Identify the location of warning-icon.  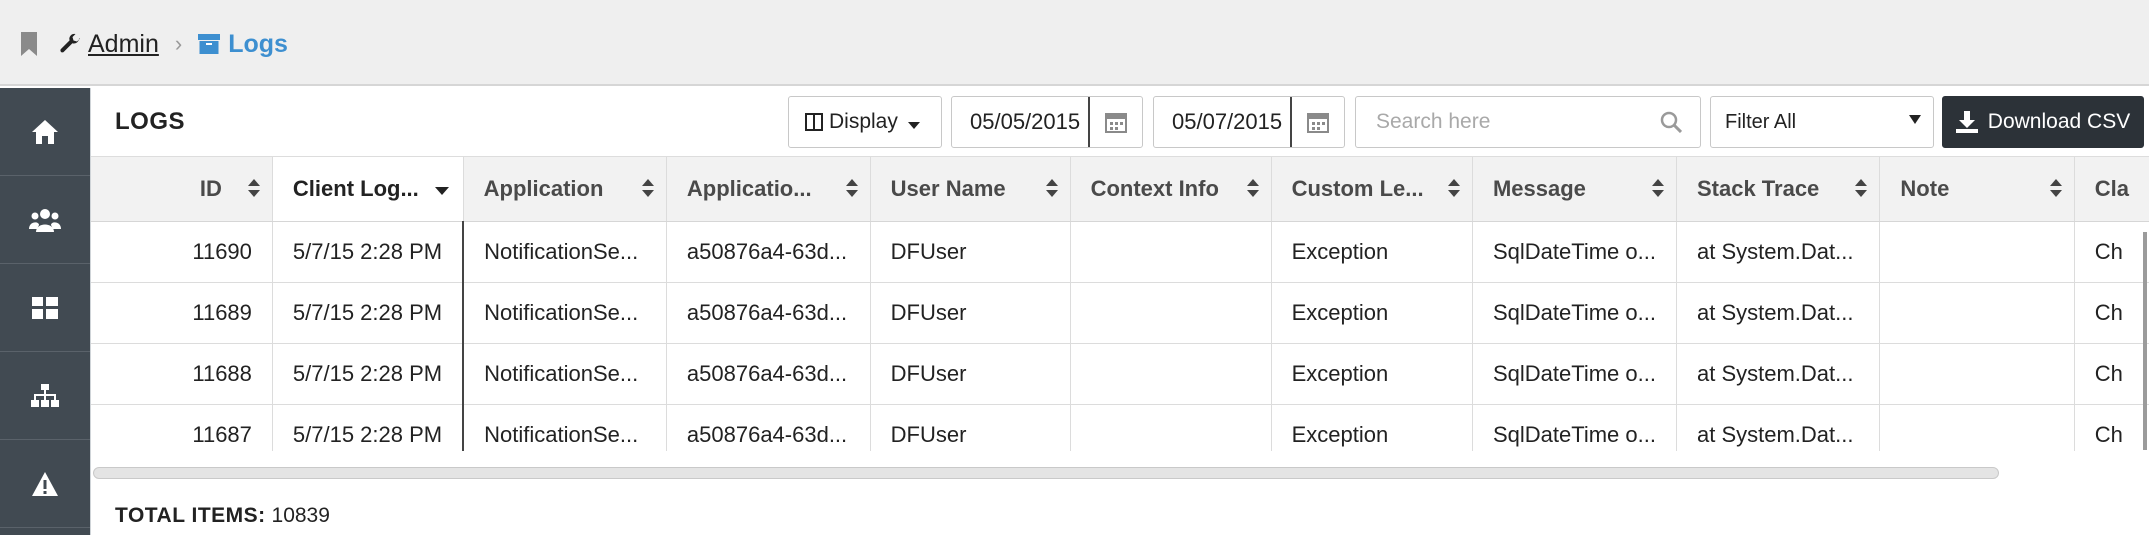
(45, 483).